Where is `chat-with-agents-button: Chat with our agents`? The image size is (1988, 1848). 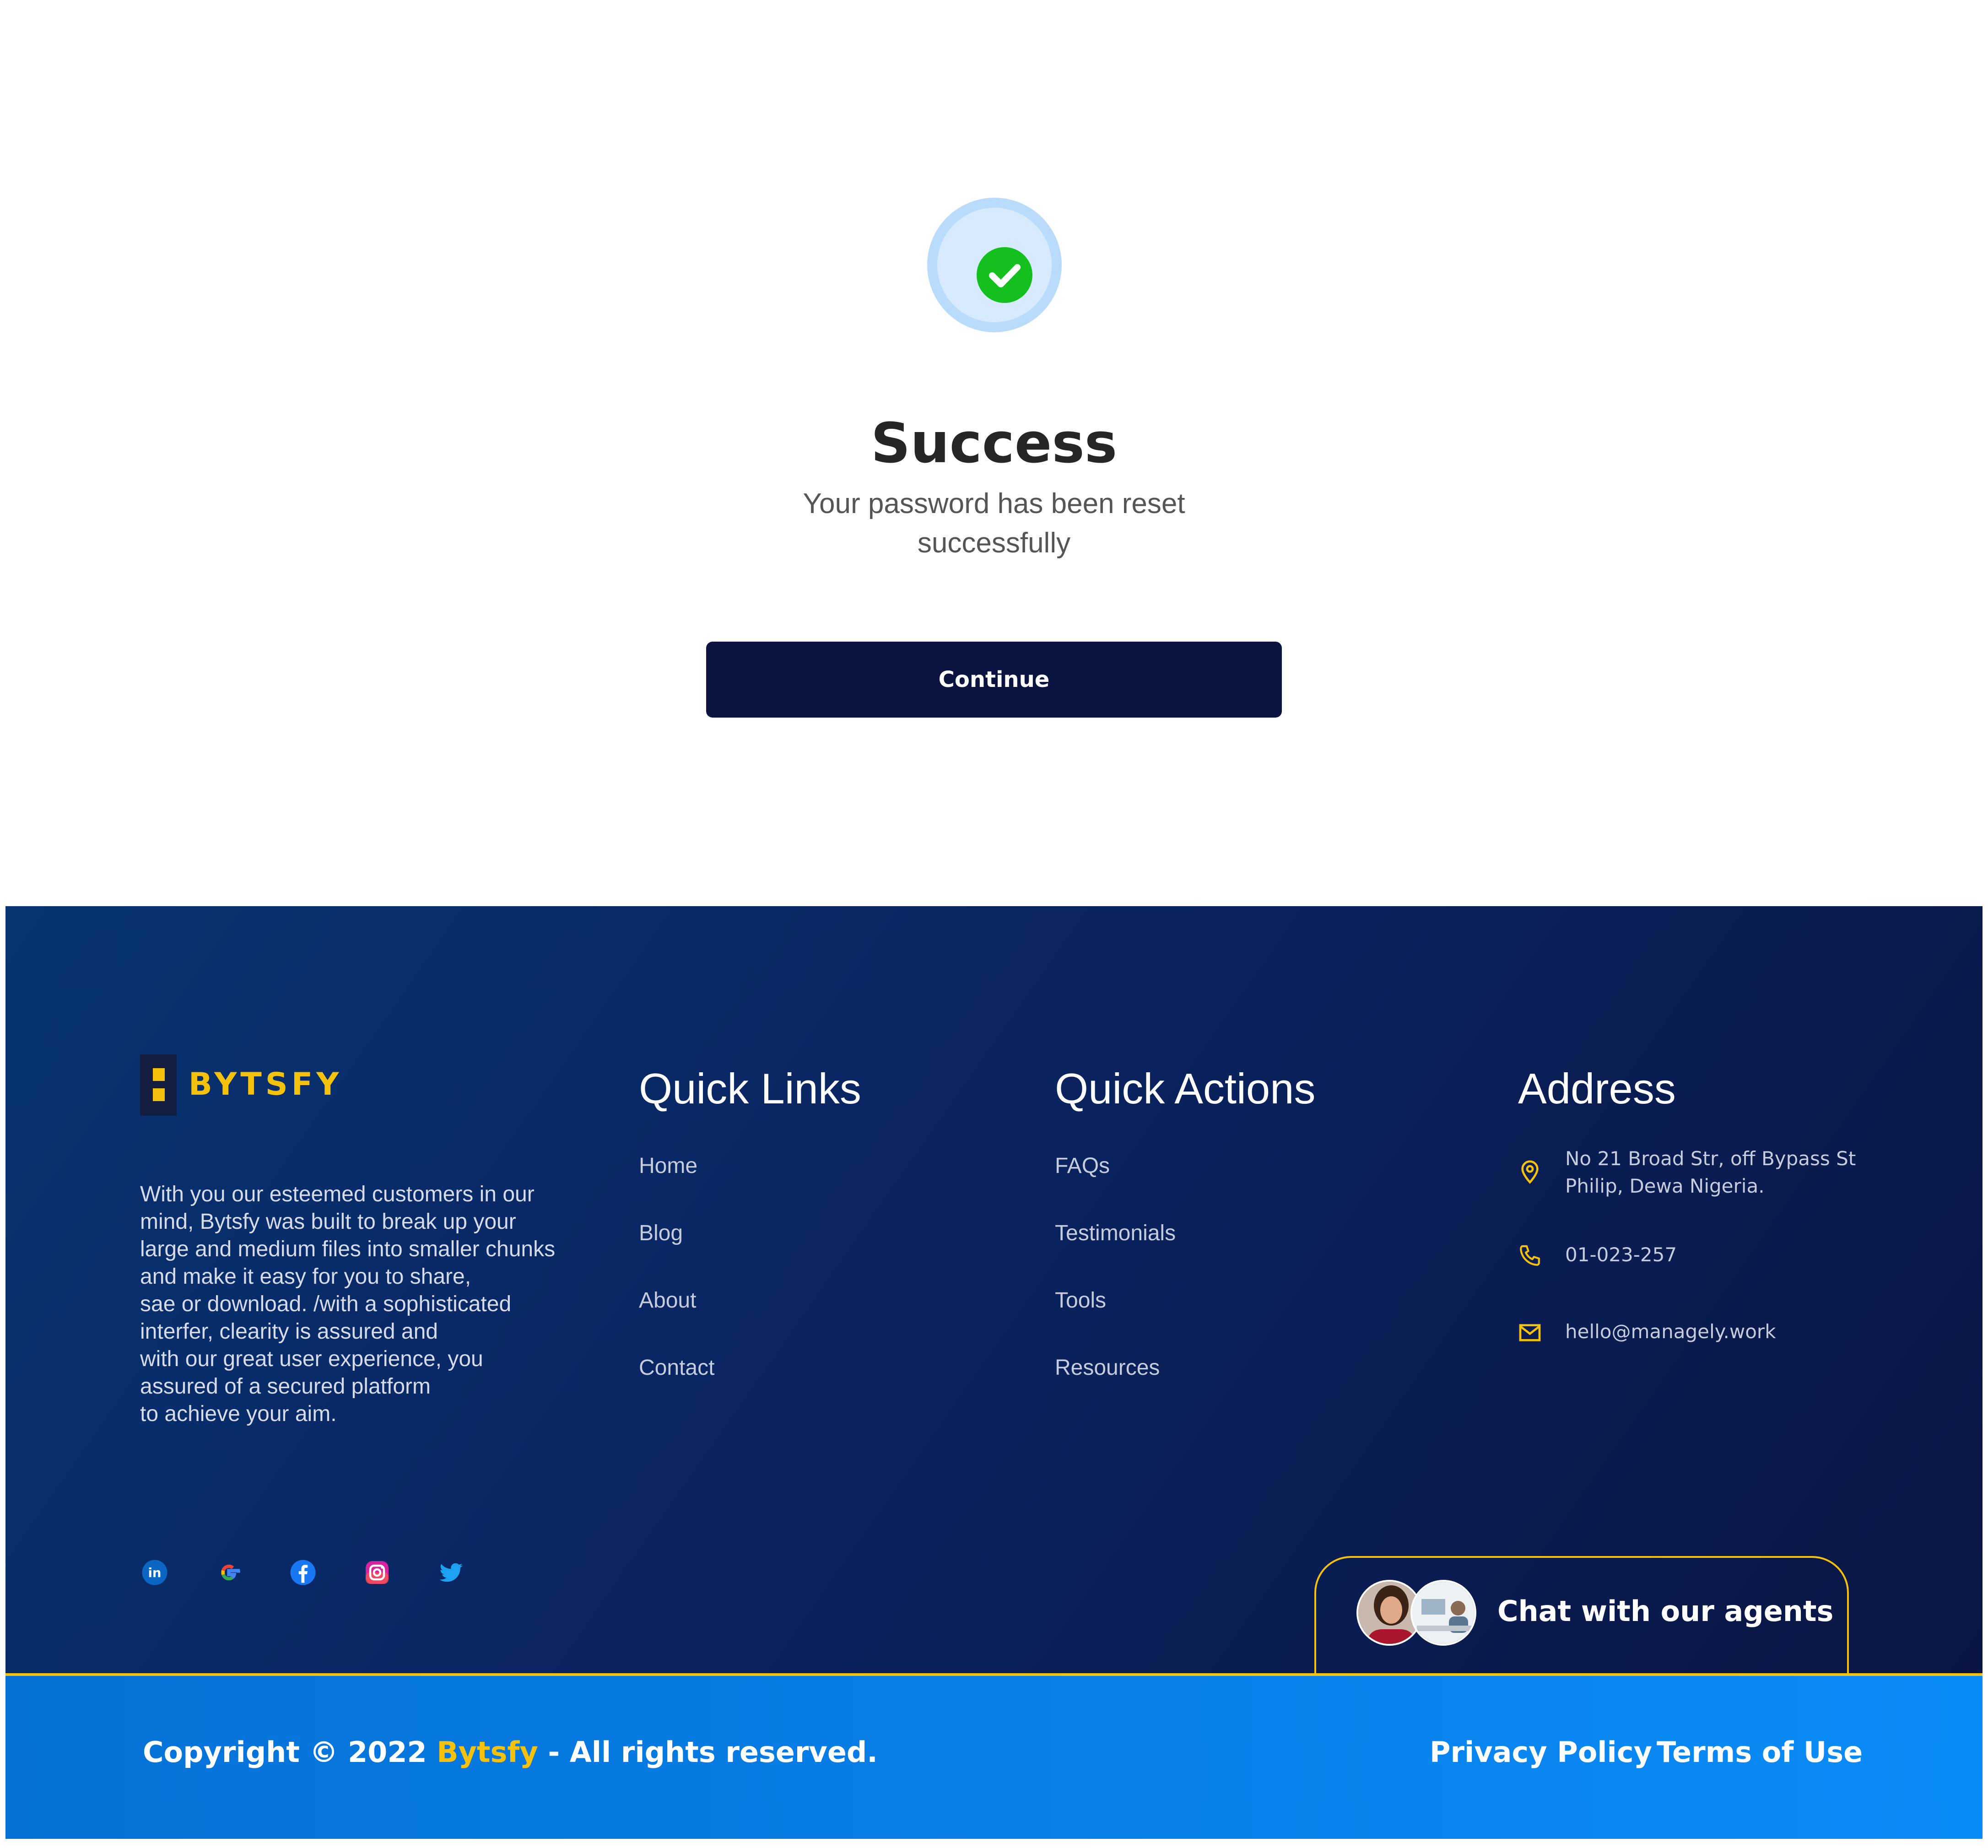 chat-with-agents-button: Chat with our agents is located at coordinates (1581, 1614).